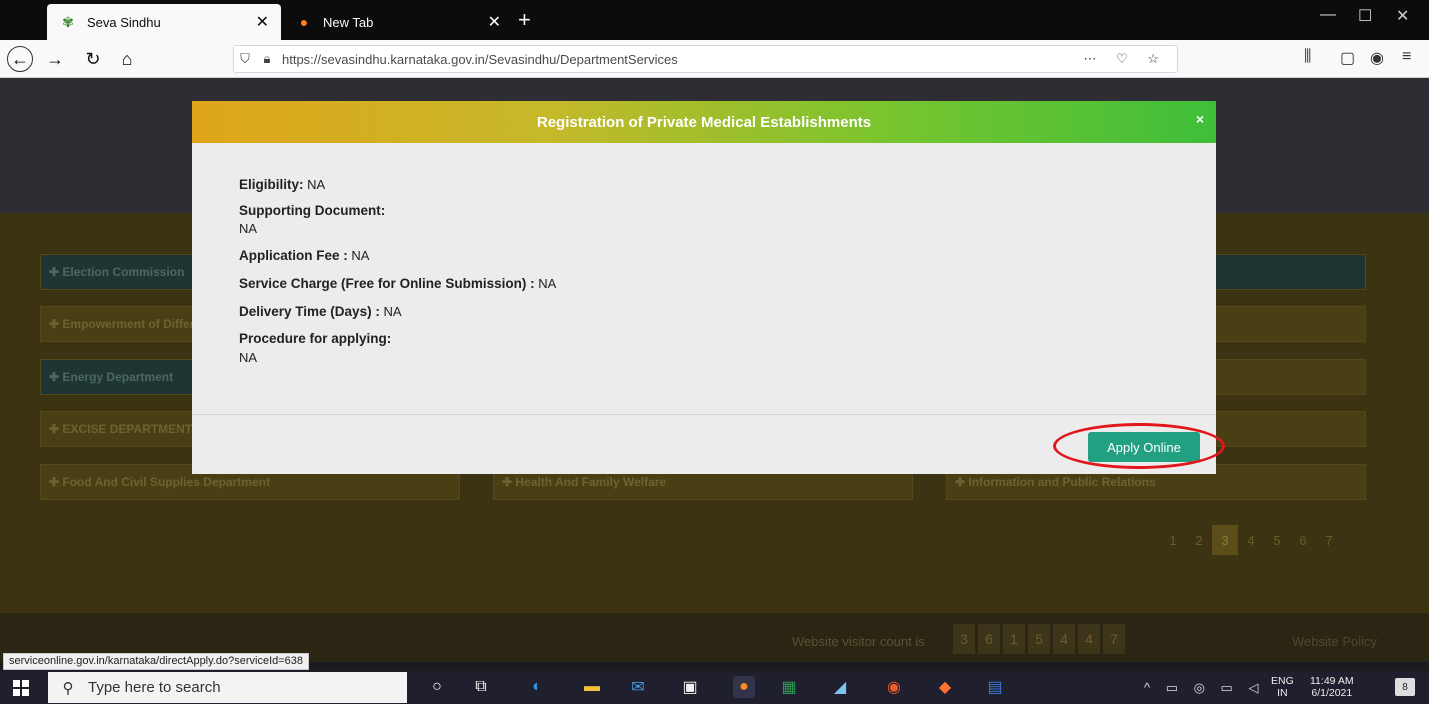 This screenshot has width=1429, height=704. What do you see at coordinates (524, 20) in the screenshot?
I see `new-tab-plus-icon: +` at bounding box center [524, 20].